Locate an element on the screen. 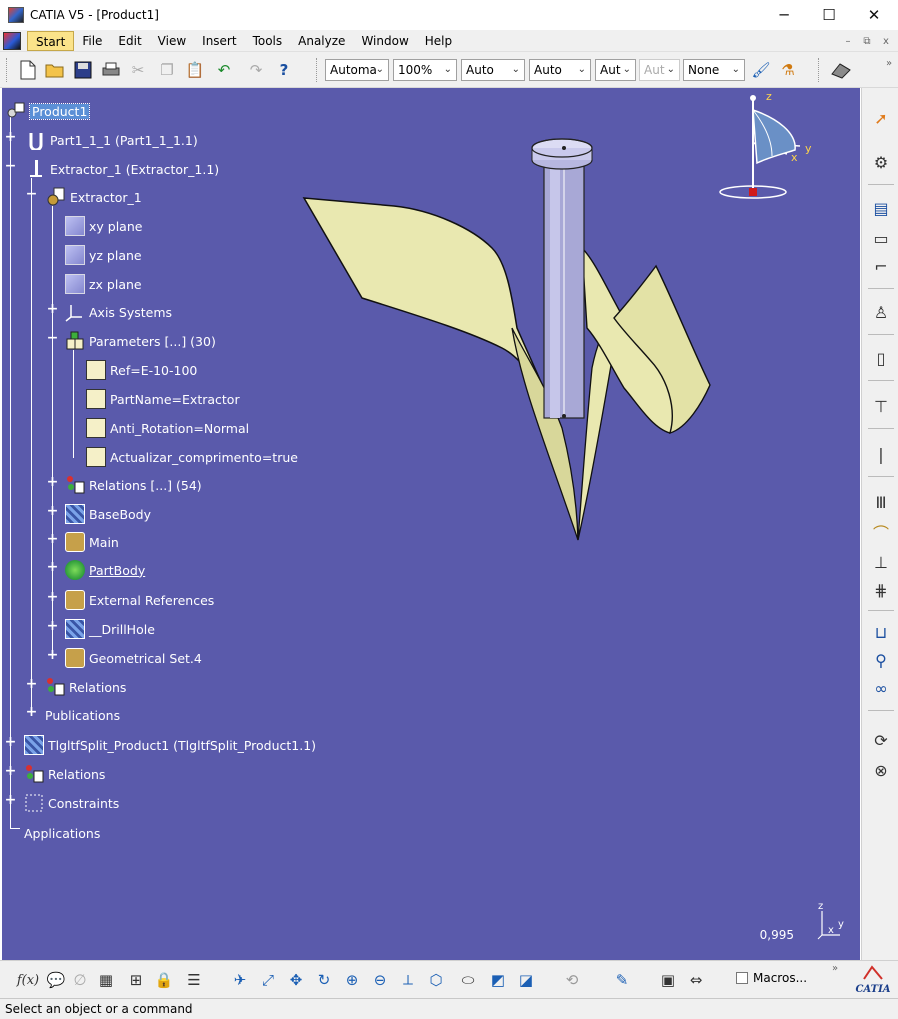 This screenshot has height=1019, width=898. tree-label: Geometrical Set.4 is located at coordinates (145, 658).